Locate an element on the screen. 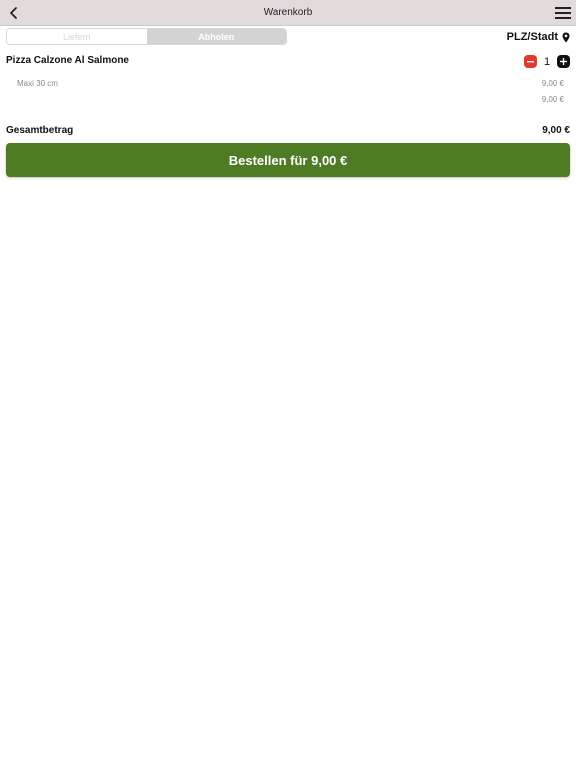  increase-quantity-button is located at coordinates (563, 61).